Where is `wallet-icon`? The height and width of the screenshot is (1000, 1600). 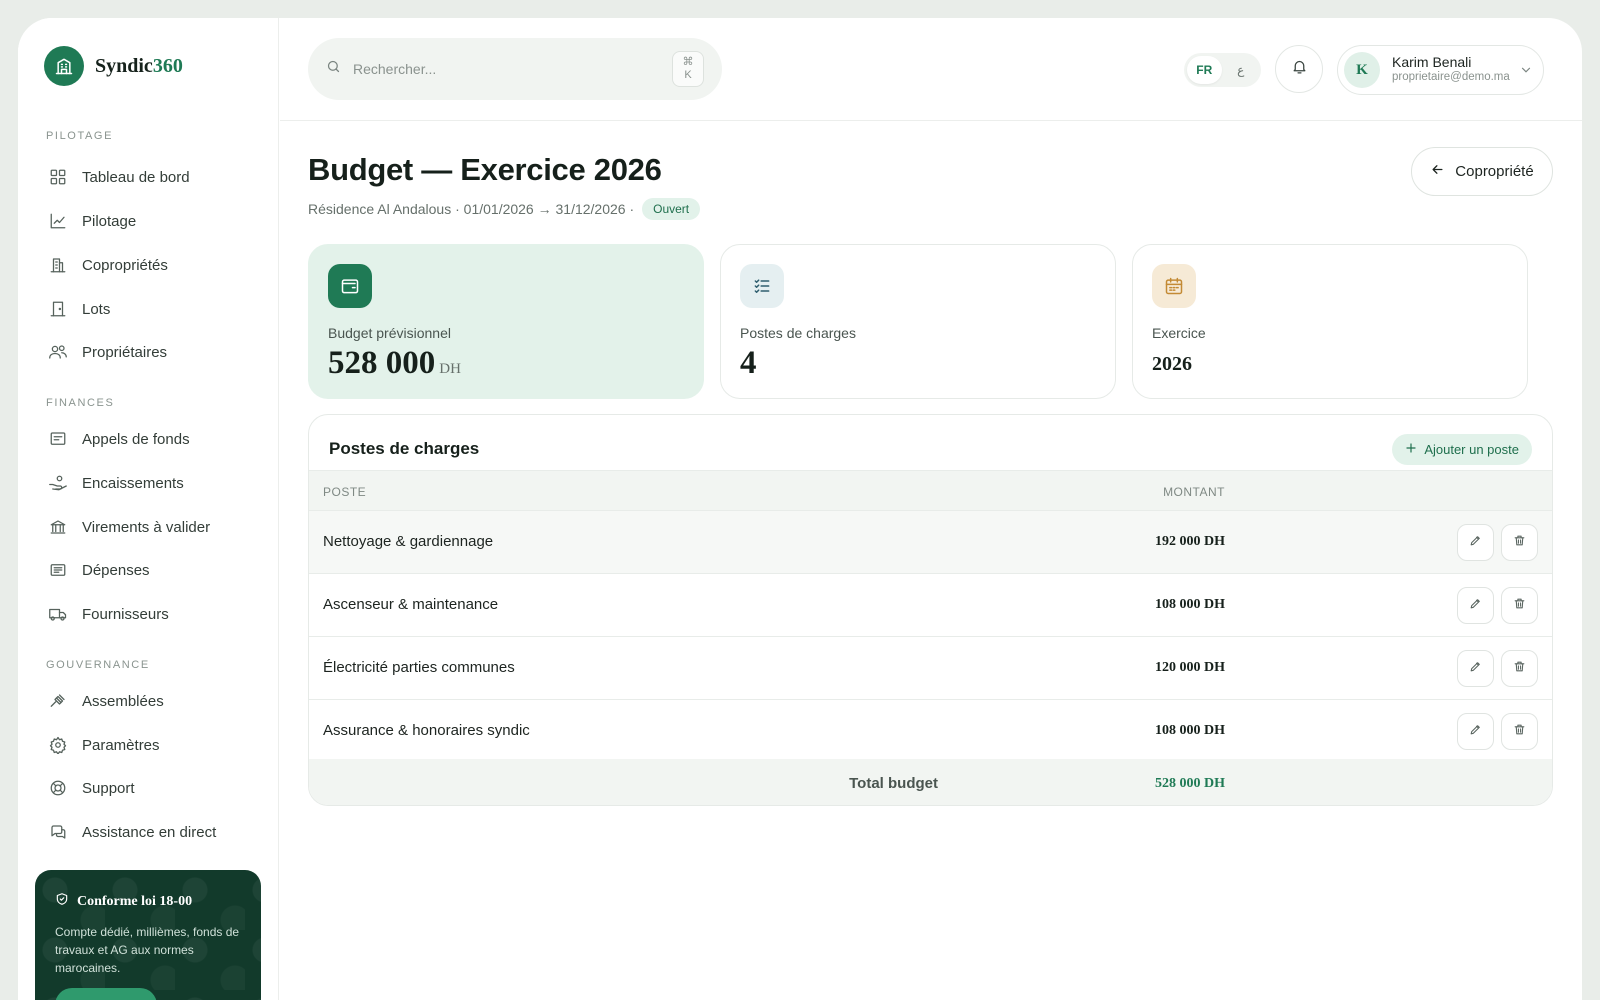 wallet-icon is located at coordinates (350, 286).